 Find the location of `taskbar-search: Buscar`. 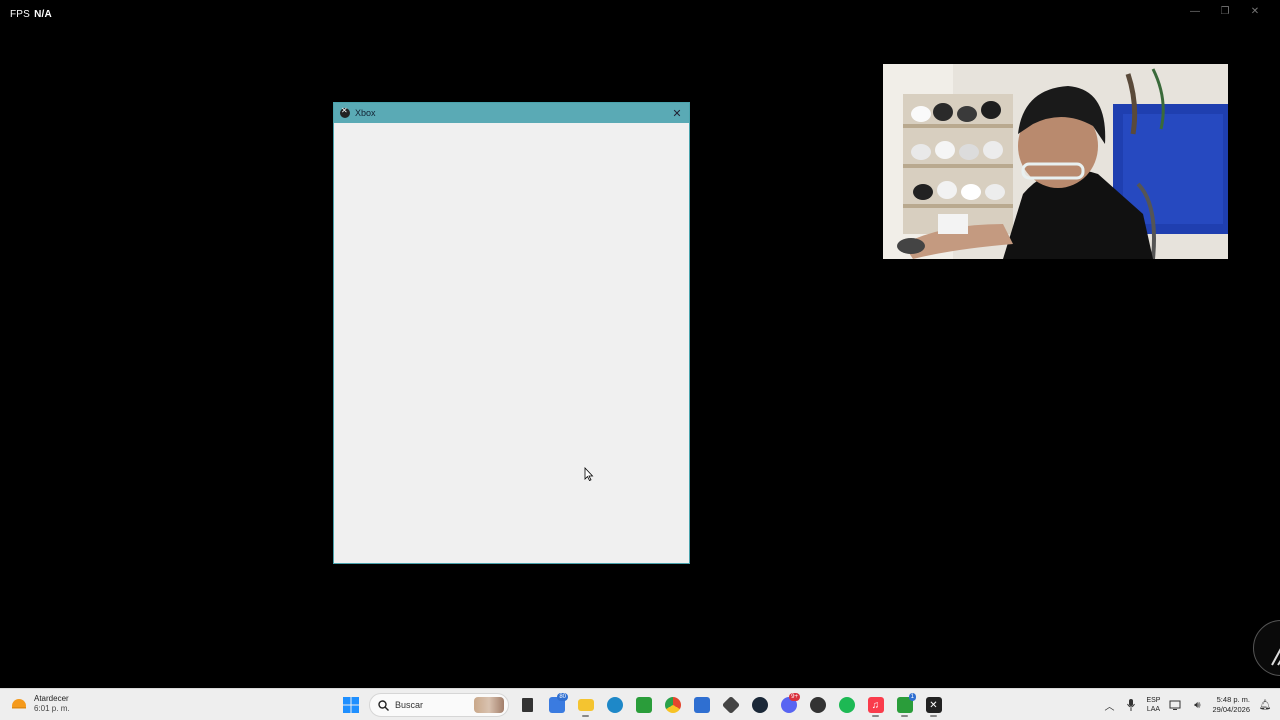

taskbar-search: Buscar is located at coordinates (439, 705).